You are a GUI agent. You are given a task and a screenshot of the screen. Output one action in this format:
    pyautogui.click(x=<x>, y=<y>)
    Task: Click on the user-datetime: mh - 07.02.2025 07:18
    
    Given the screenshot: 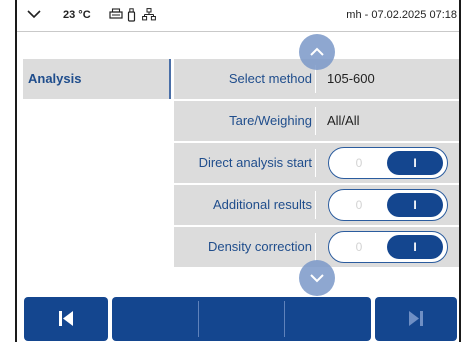 What is the action you would take?
    pyautogui.click(x=401, y=15)
    